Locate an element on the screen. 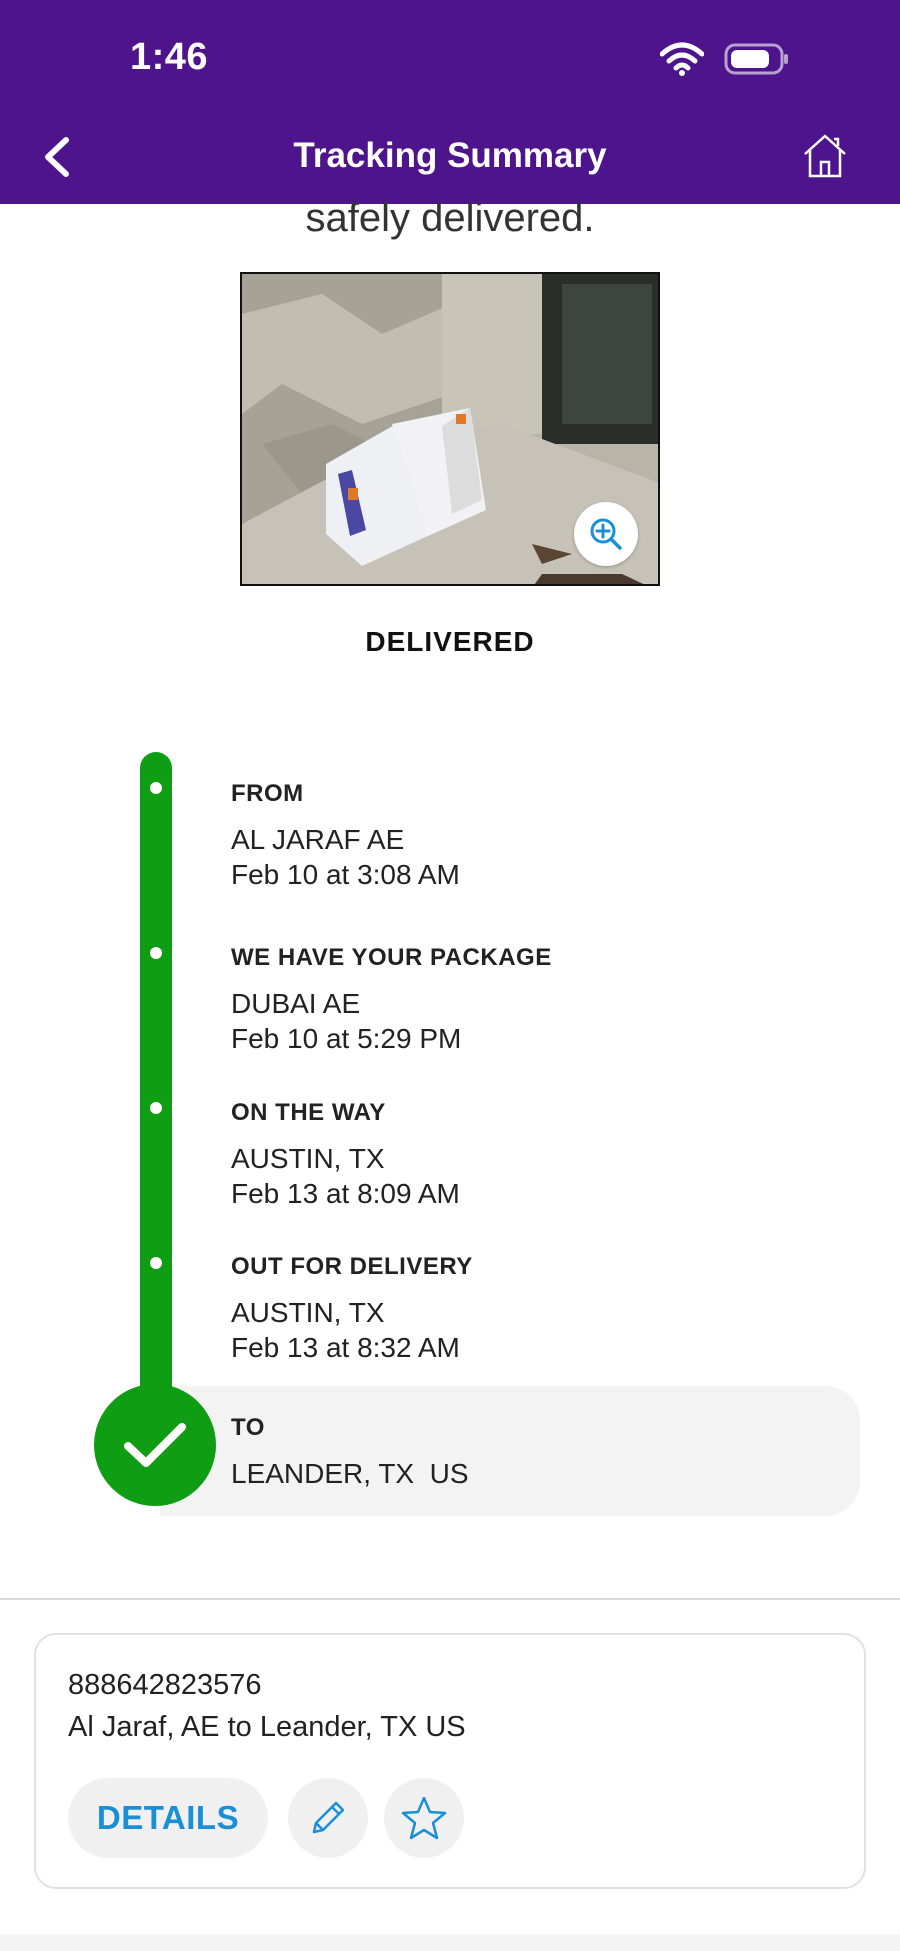 This screenshot has height=1951, width=900. timeline-step-location: AL JARAF AE is located at coordinates (318, 839).